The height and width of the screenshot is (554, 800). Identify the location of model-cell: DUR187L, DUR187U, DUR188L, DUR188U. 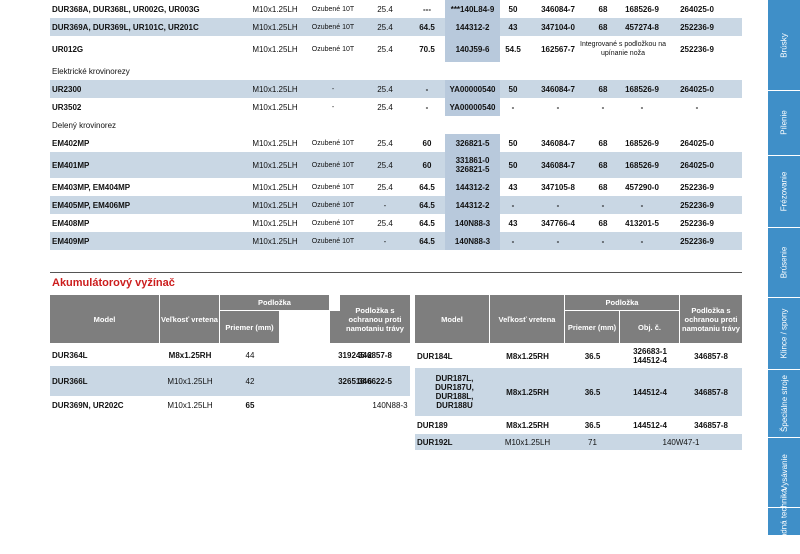
(454, 392).